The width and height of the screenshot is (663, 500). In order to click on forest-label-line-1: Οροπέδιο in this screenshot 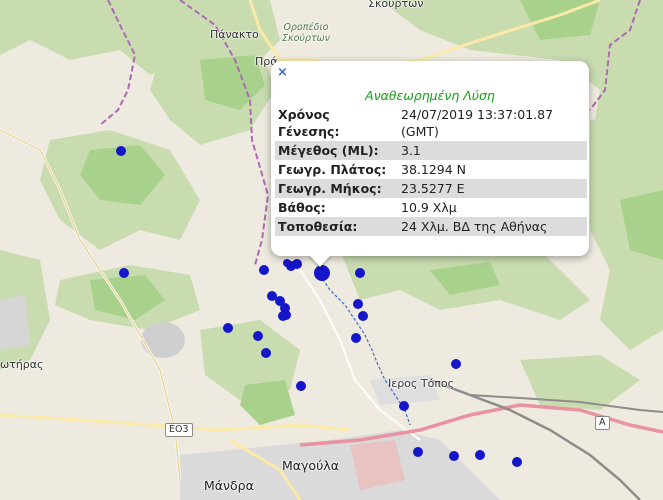, I will do `click(306, 27)`.